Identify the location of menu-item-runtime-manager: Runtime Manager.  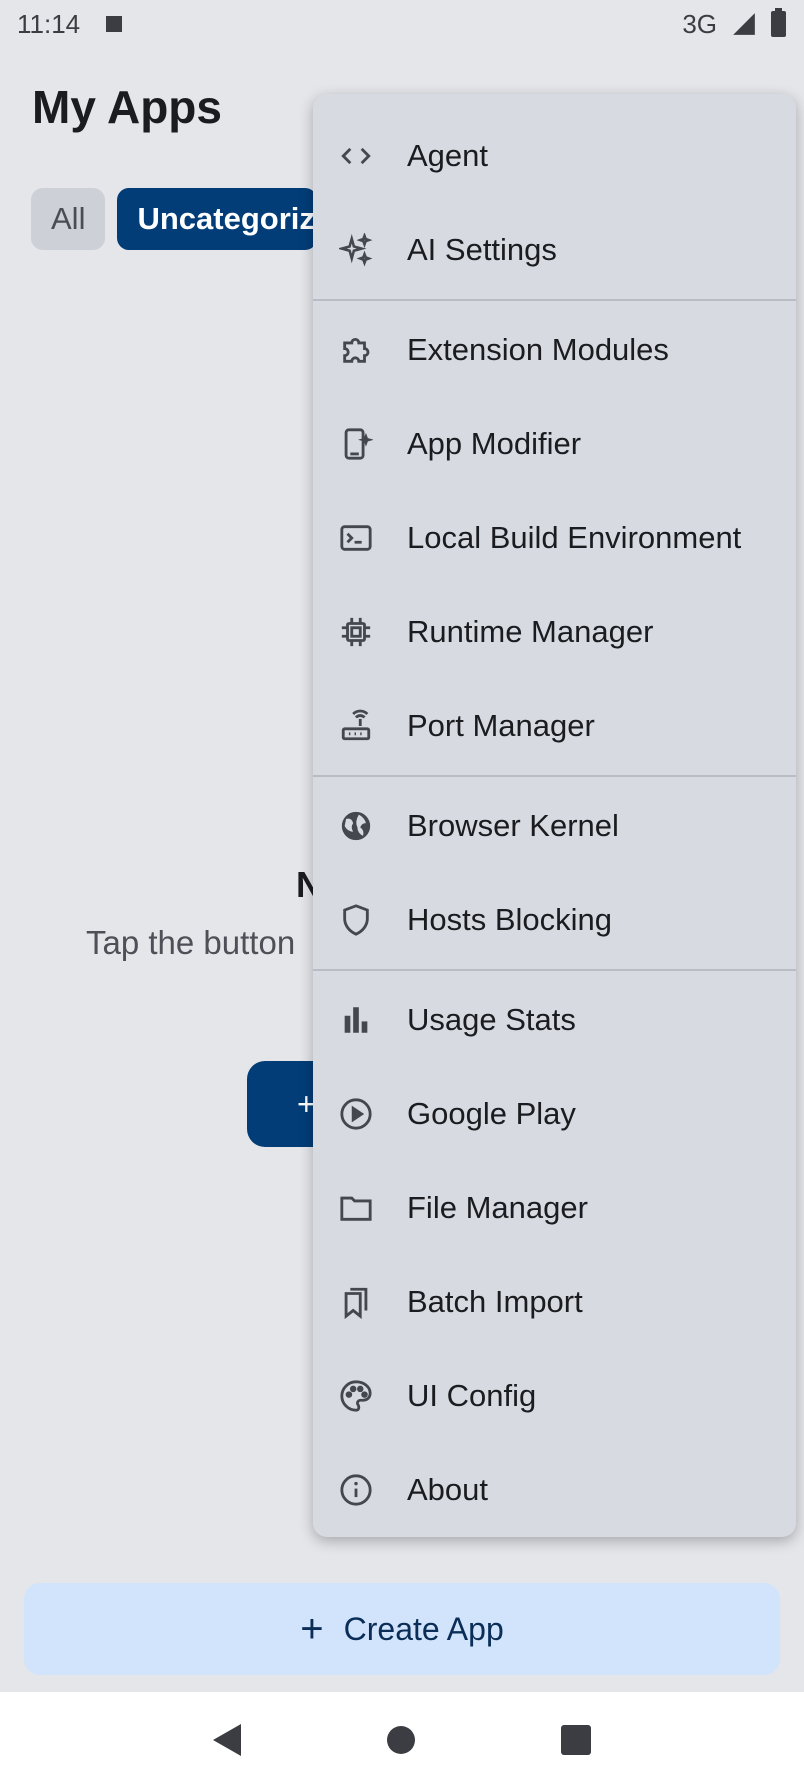
(554, 632).